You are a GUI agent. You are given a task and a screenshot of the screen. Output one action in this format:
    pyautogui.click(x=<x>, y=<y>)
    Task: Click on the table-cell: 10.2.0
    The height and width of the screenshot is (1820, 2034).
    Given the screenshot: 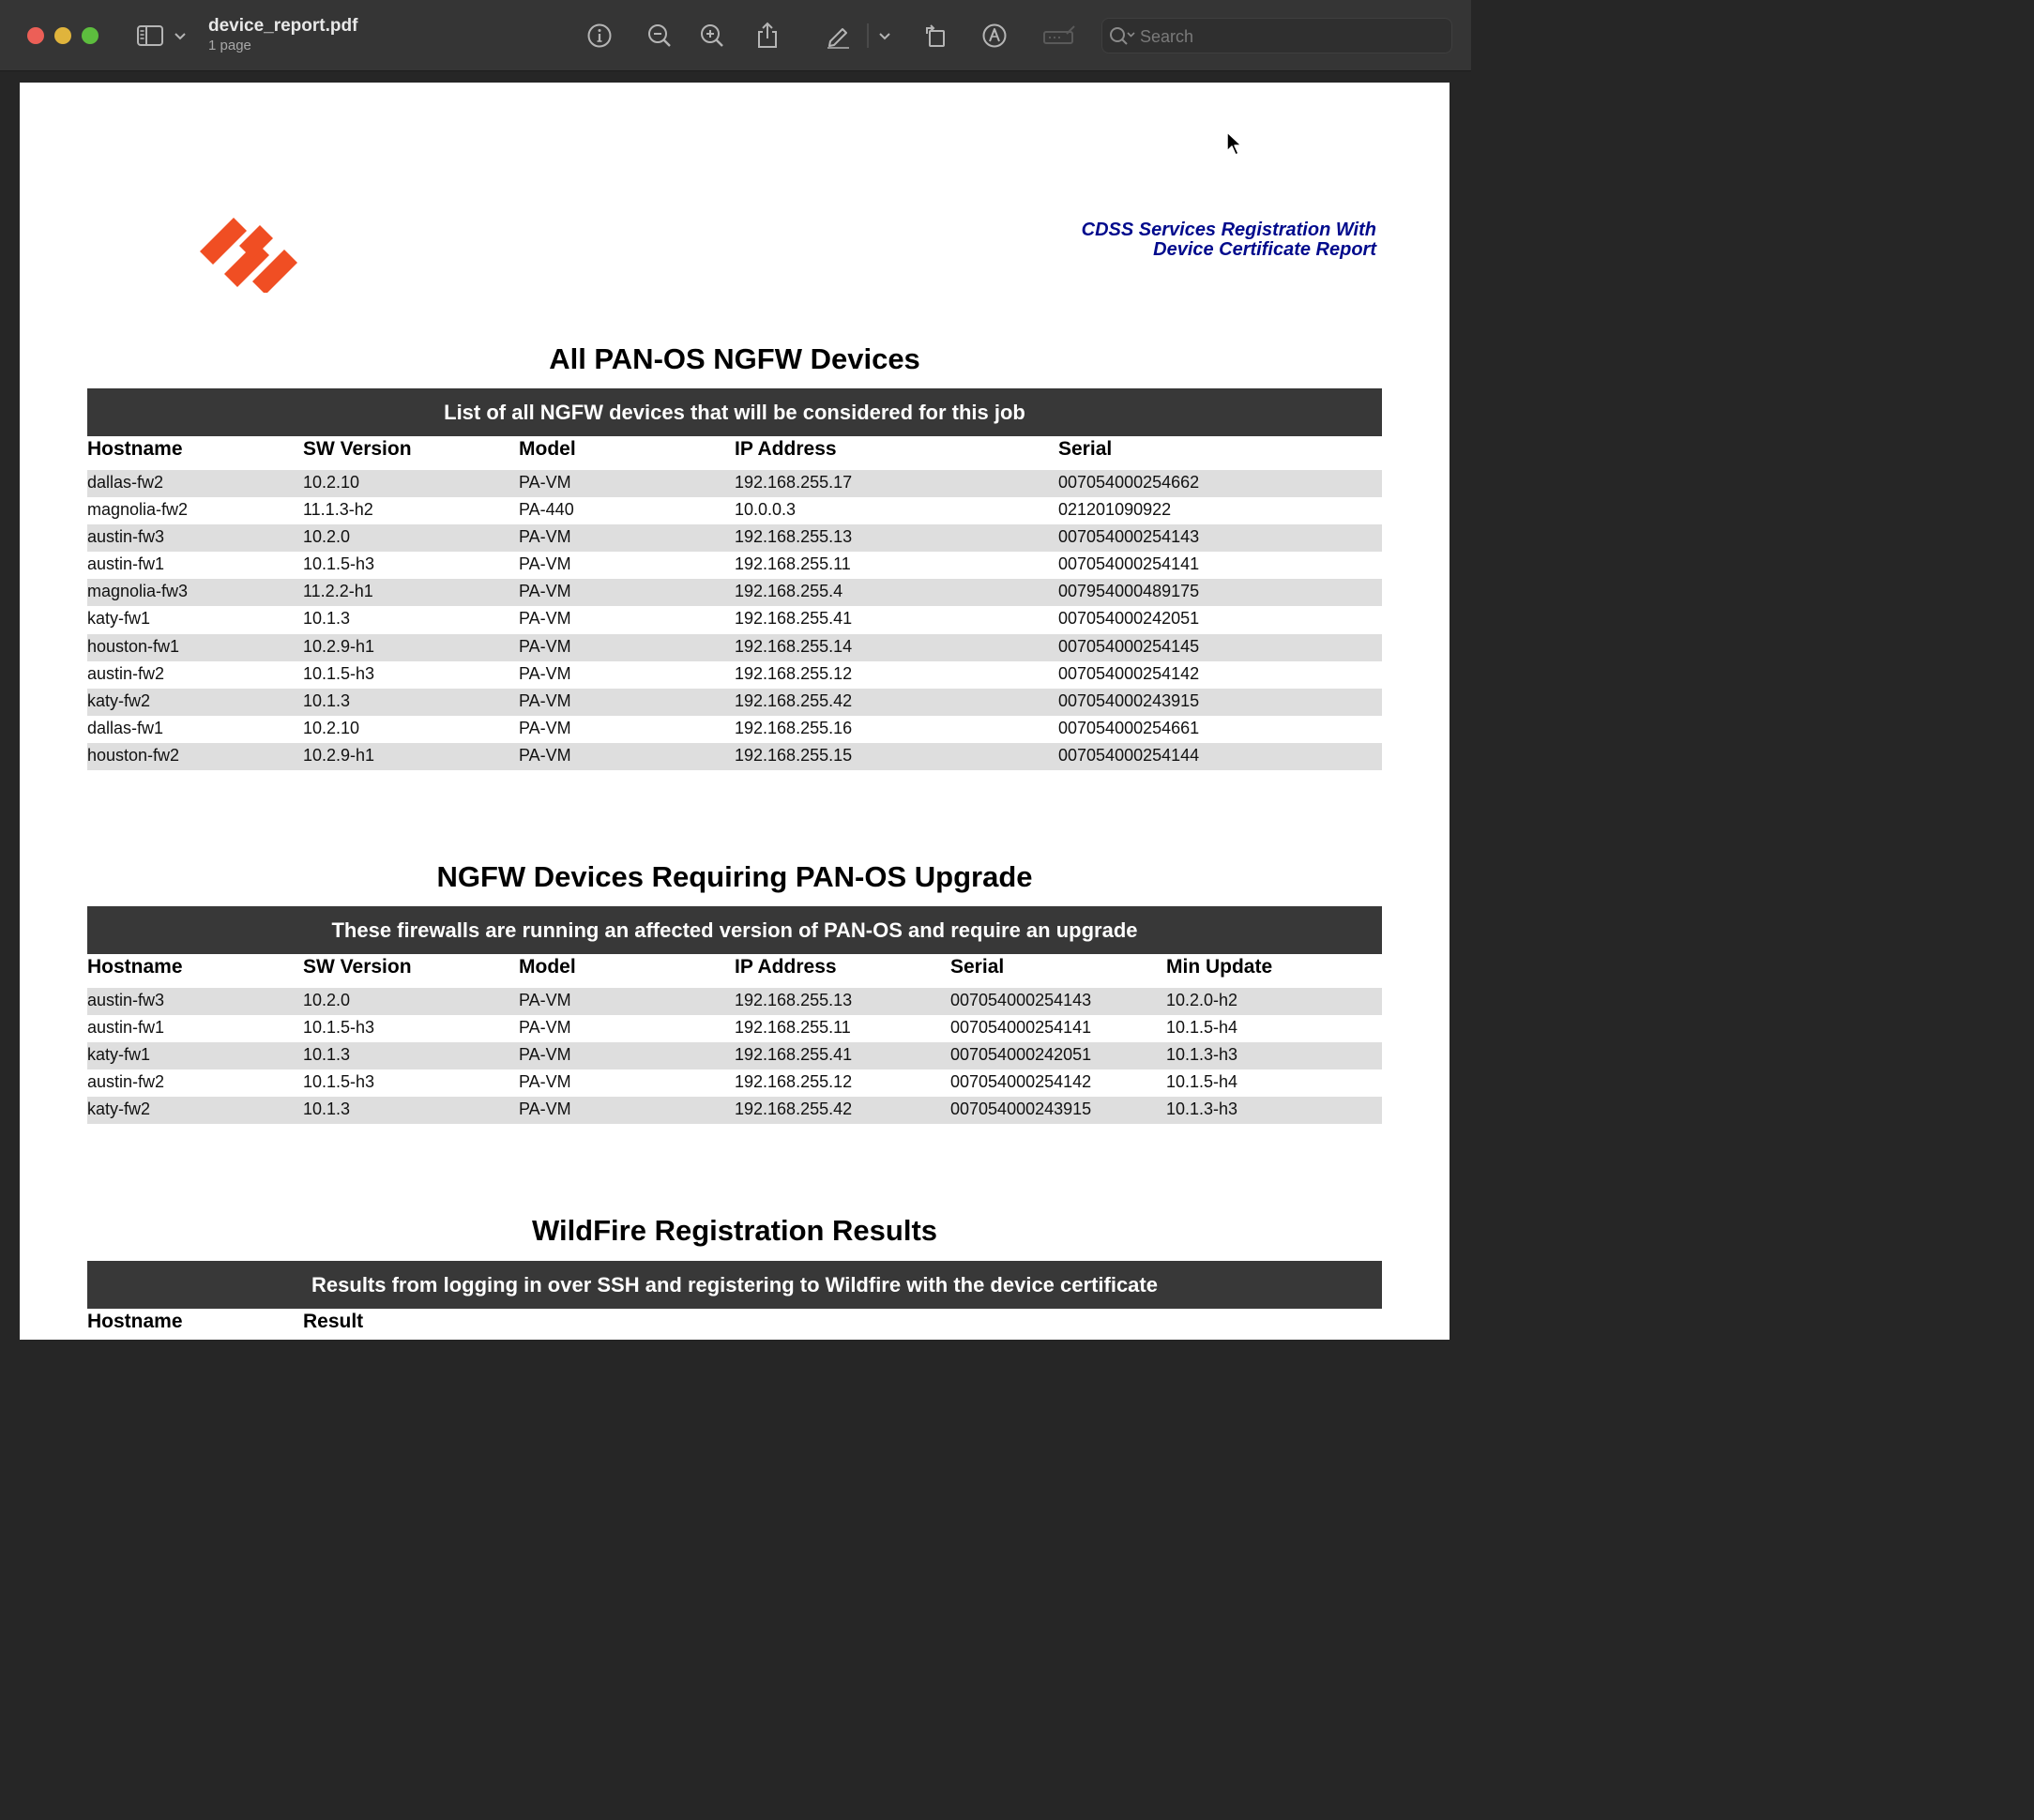 What is the action you would take?
    pyautogui.click(x=327, y=1000)
    